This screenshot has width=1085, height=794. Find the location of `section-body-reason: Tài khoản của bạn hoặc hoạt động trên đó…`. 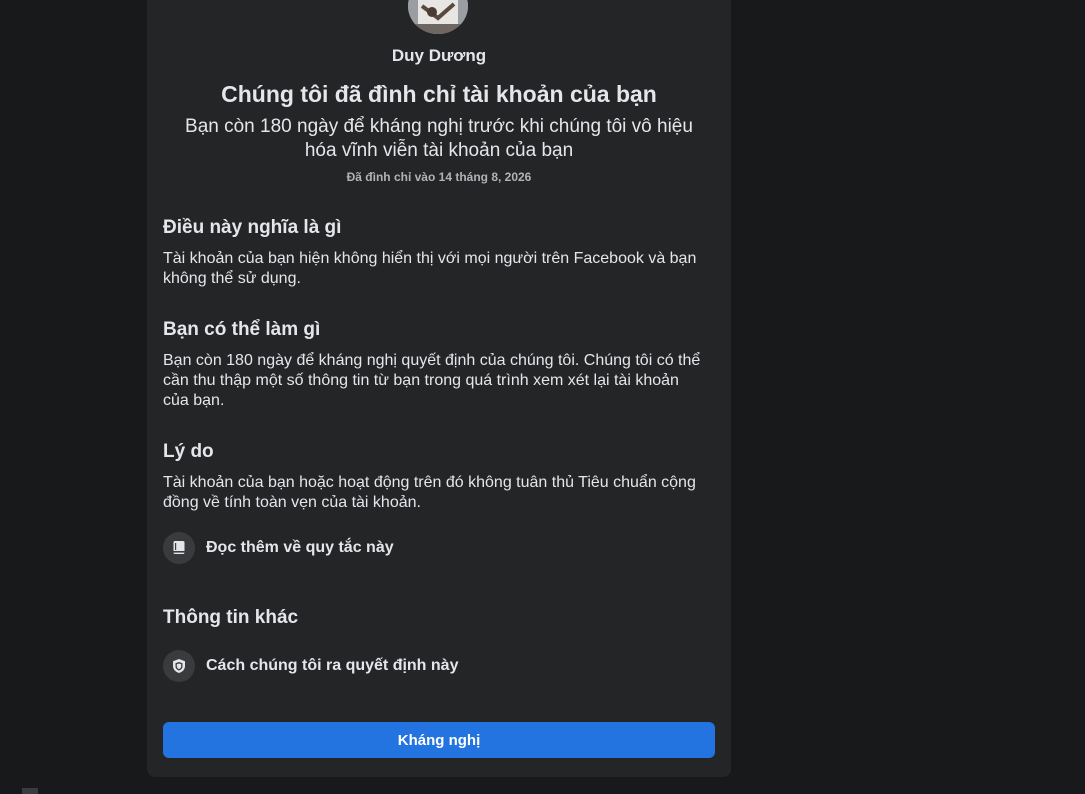

section-body-reason: Tài khoản của bạn hoặc hoạt động trên đó… is located at coordinates (429, 492).